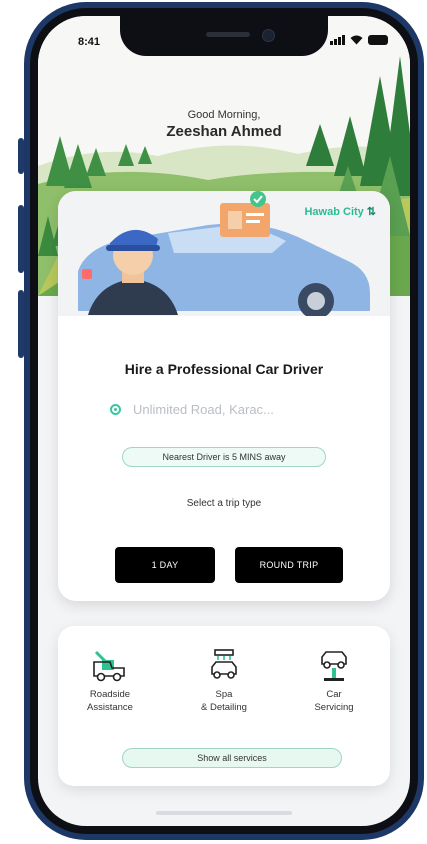  What do you see at coordinates (115, 409) in the screenshot?
I see `location-pin-icon` at bounding box center [115, 409].